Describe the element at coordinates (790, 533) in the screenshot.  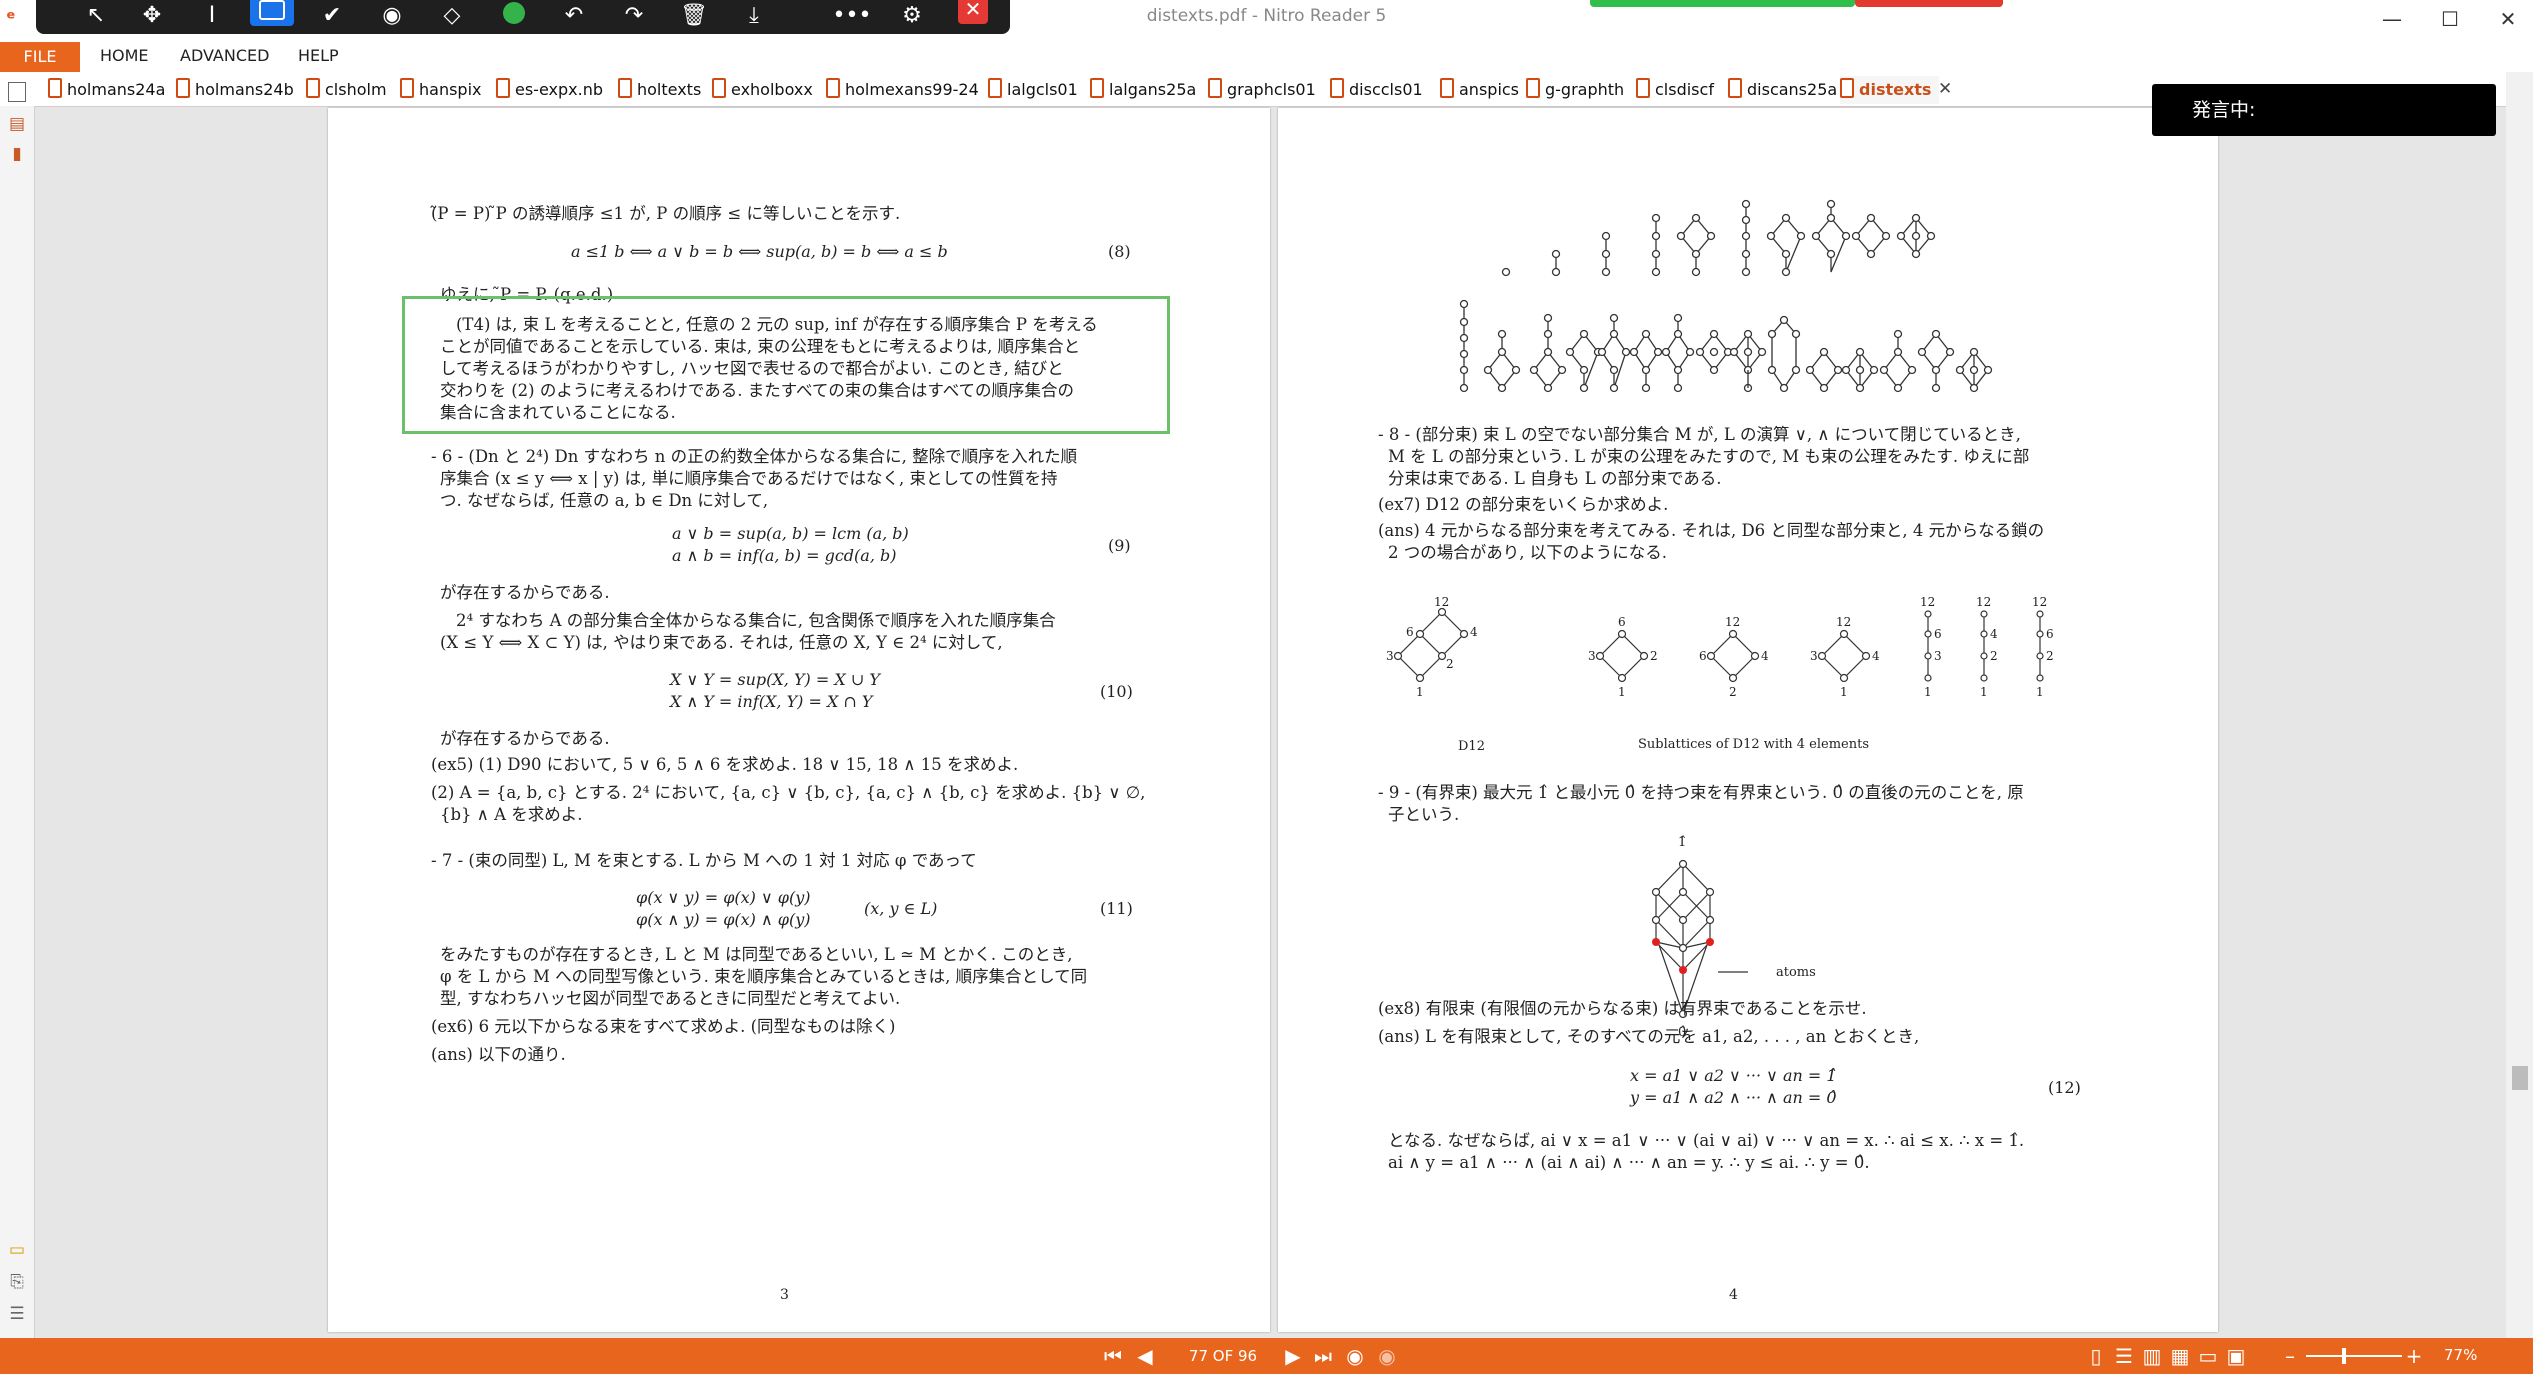
I see `equation-9-line: a ∨ b = sup(a, b) = lcm (a, b)` at that location.